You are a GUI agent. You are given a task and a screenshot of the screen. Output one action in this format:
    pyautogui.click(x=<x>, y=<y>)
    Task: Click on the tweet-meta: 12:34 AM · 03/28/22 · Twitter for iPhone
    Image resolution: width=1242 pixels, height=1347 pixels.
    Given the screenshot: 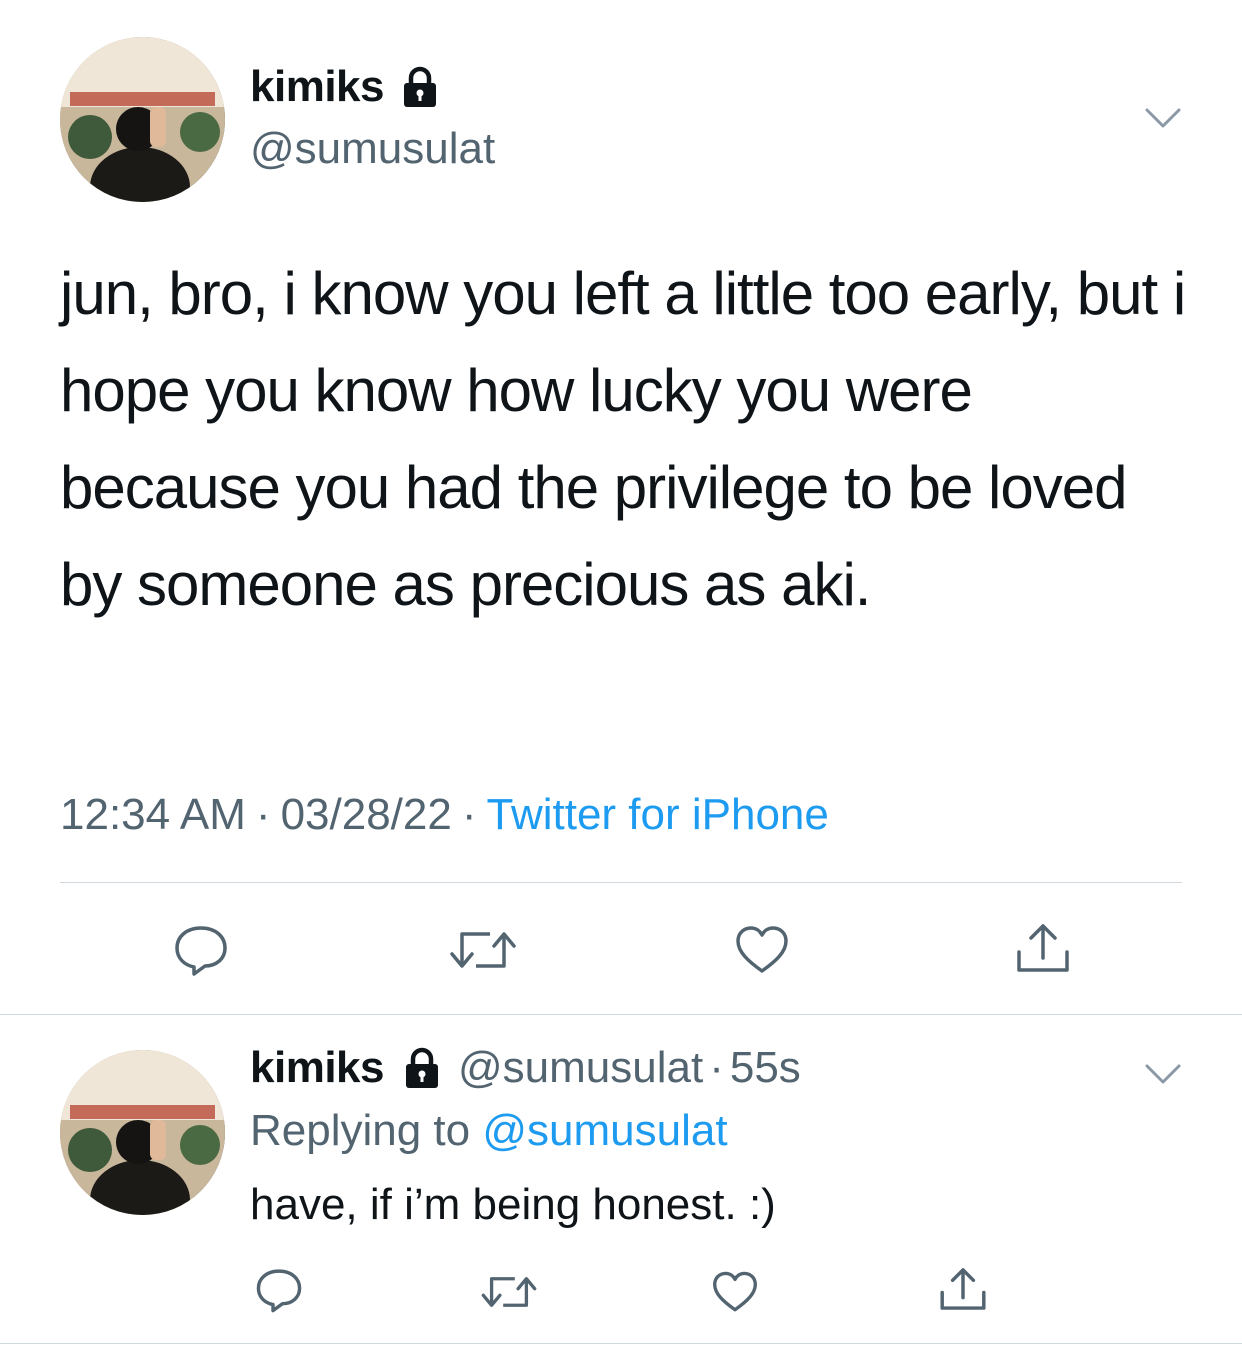 What is the action you would take?
    pyautogui.click(x=444, y=815)
    